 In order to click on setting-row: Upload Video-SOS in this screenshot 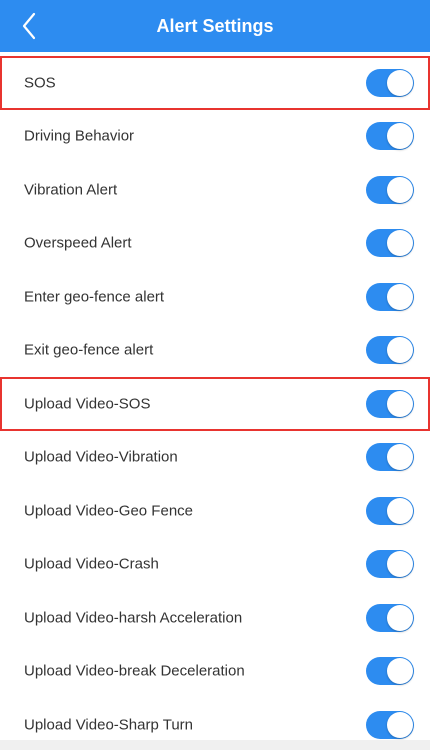, I will do `click(215, 404)`.